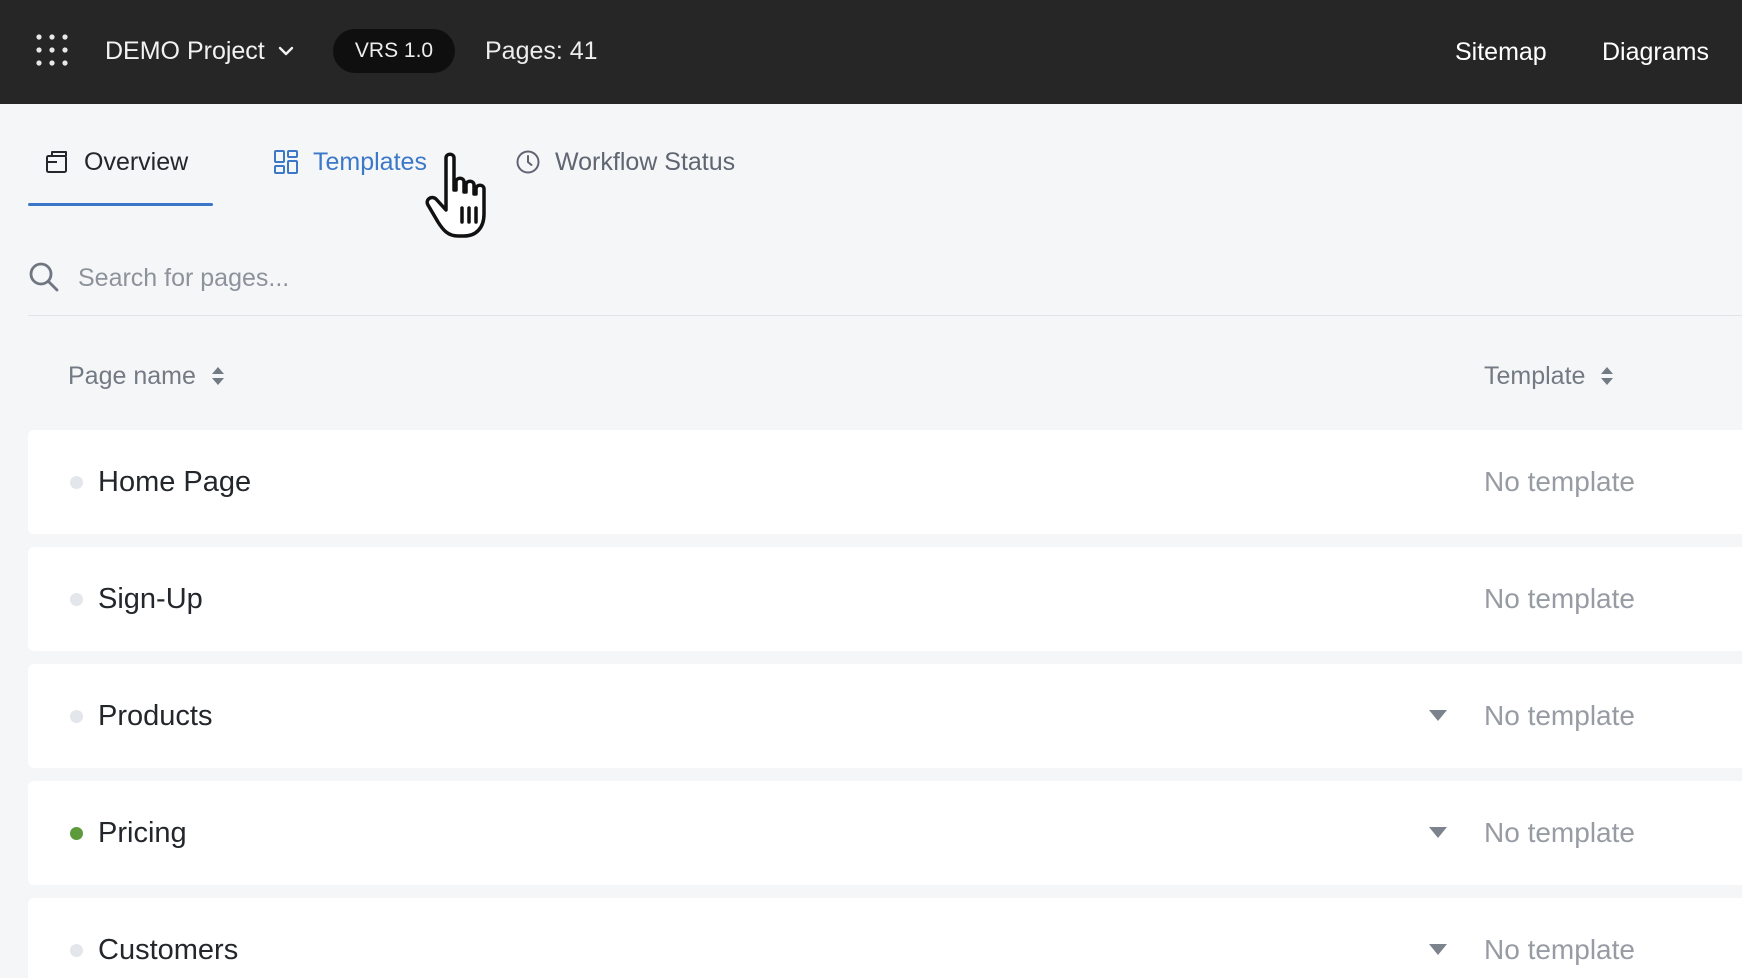 This screenshot has width=1742, height=978. I want to click on tab-templates-label: Templates, so click(370, 161).